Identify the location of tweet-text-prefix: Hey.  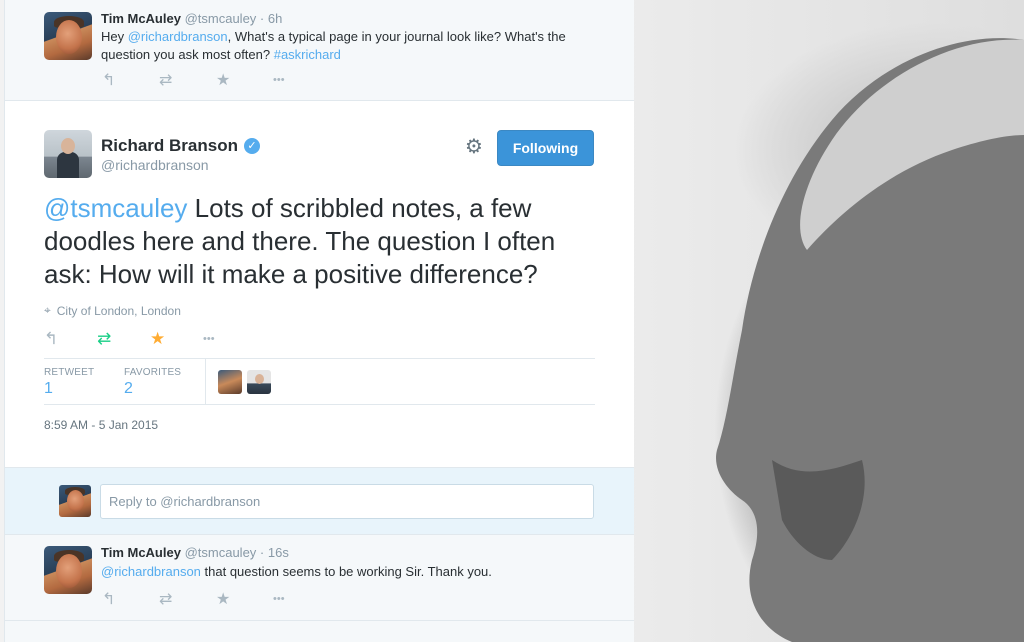
(114, 36).